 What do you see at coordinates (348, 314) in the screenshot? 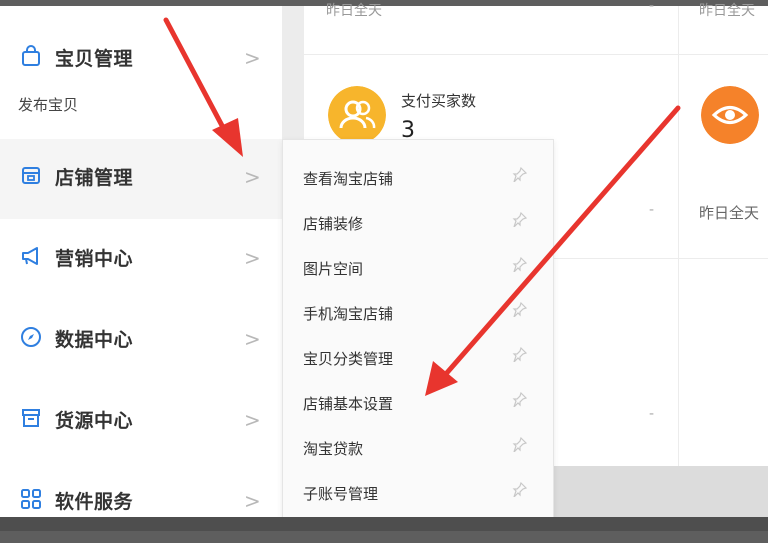
I see `submenu-item-label: 手机淘宝店铺` at bounding box center [348, 314].